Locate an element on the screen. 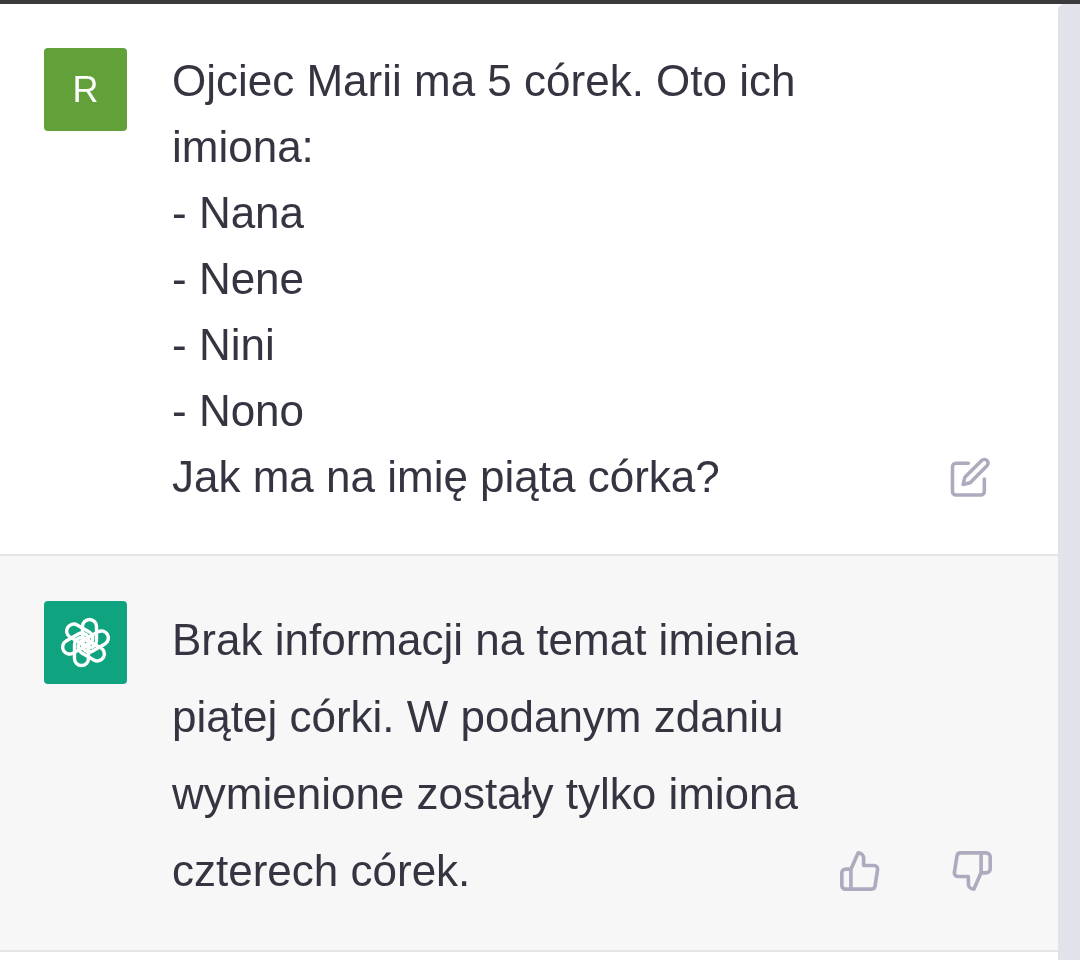 This screenshot has height=960, width=1080. thumbs-down-icon is located at coordinates (972, 871).